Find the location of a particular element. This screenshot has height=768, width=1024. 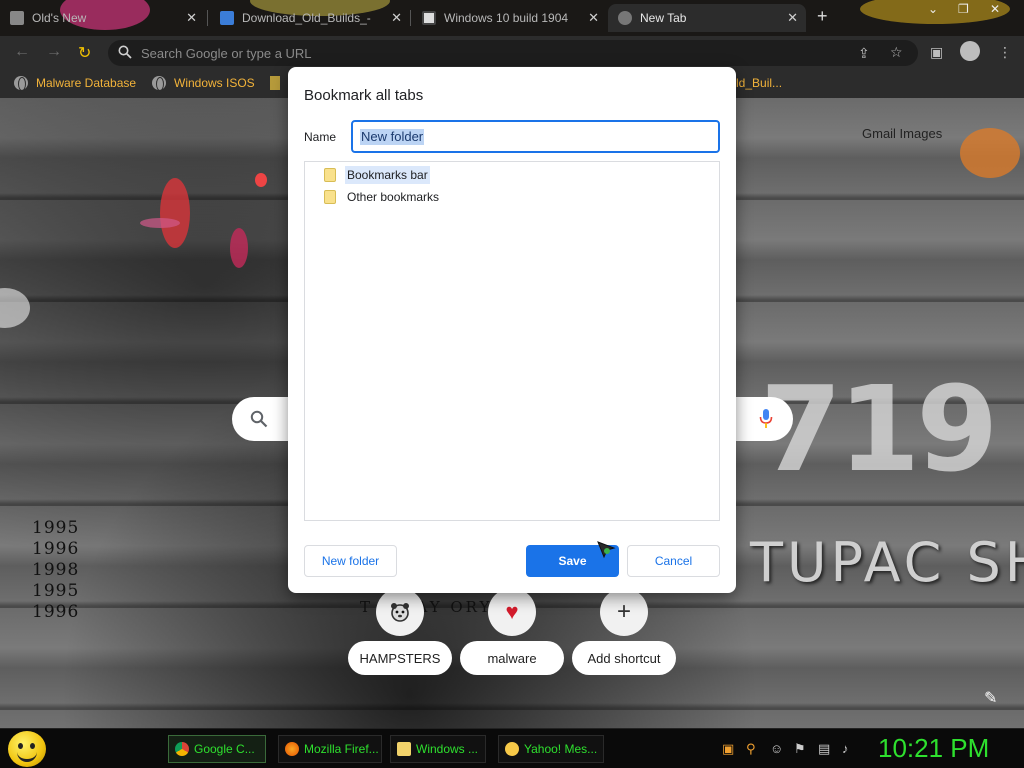

tab-title: Old's New is located at coordinates (59, 18).